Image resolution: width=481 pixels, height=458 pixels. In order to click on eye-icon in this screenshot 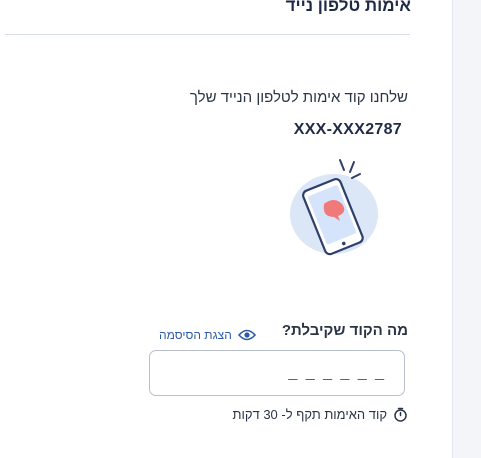, I will do `click(246, 335)`.